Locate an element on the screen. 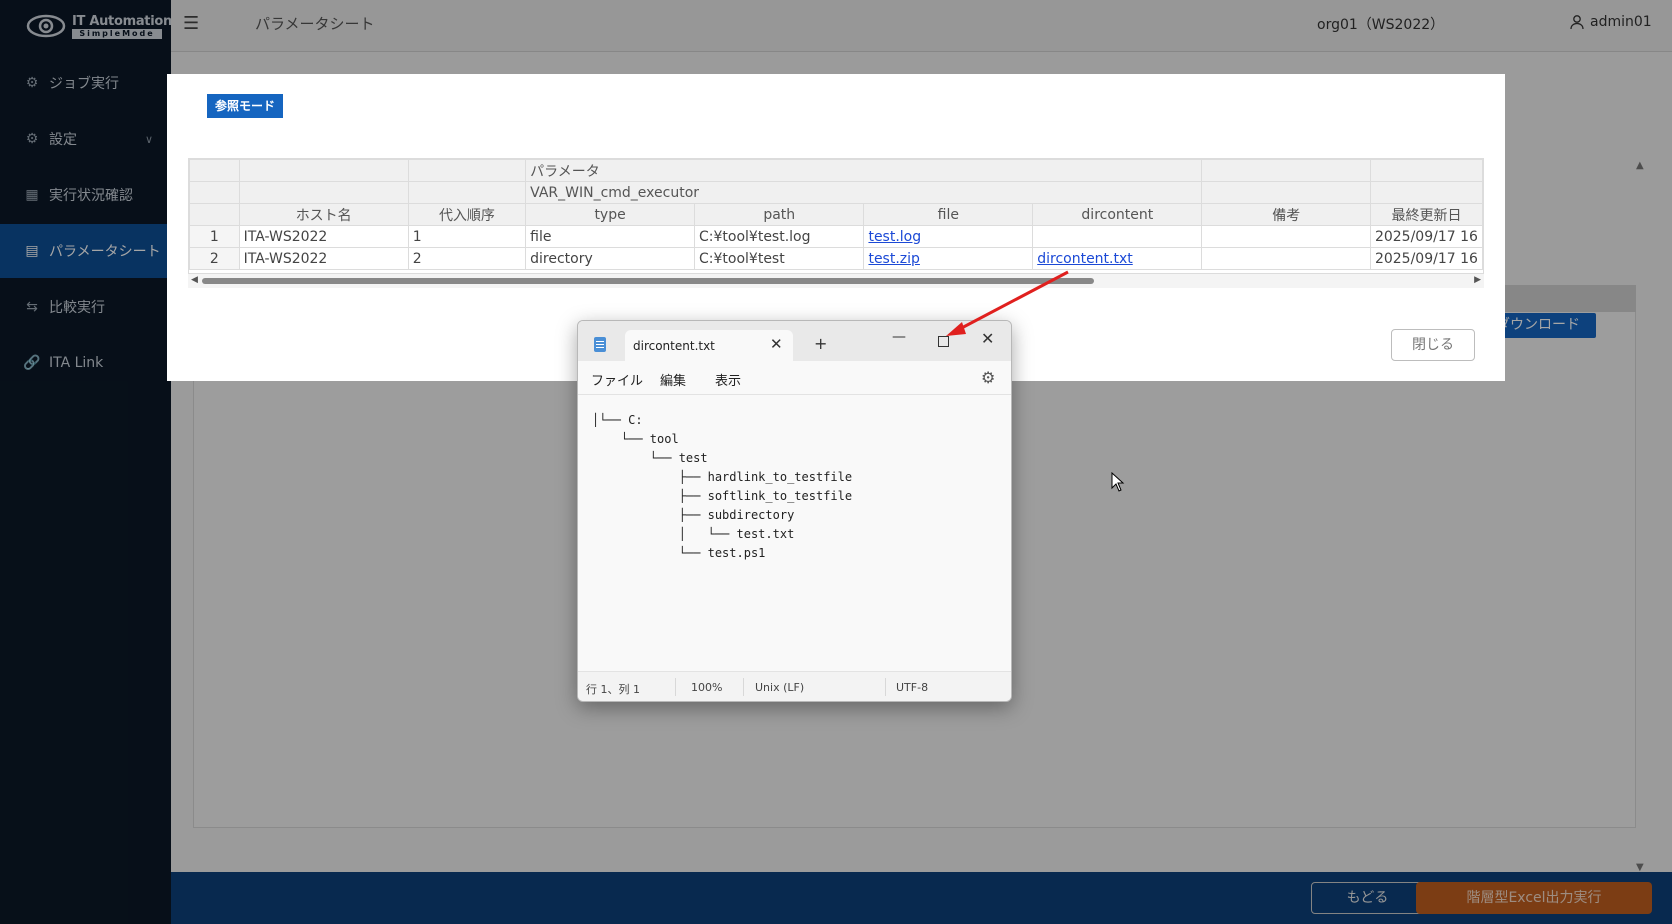 This screenshot has height=924, width=1672. new-tab-icon: + is located at coordinates (820, 343).